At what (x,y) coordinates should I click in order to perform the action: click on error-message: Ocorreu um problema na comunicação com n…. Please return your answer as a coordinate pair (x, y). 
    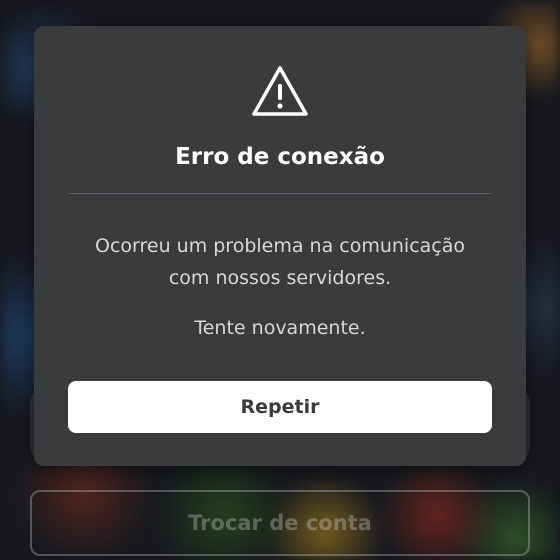
    Looking at the image, I should click on (280, 262).